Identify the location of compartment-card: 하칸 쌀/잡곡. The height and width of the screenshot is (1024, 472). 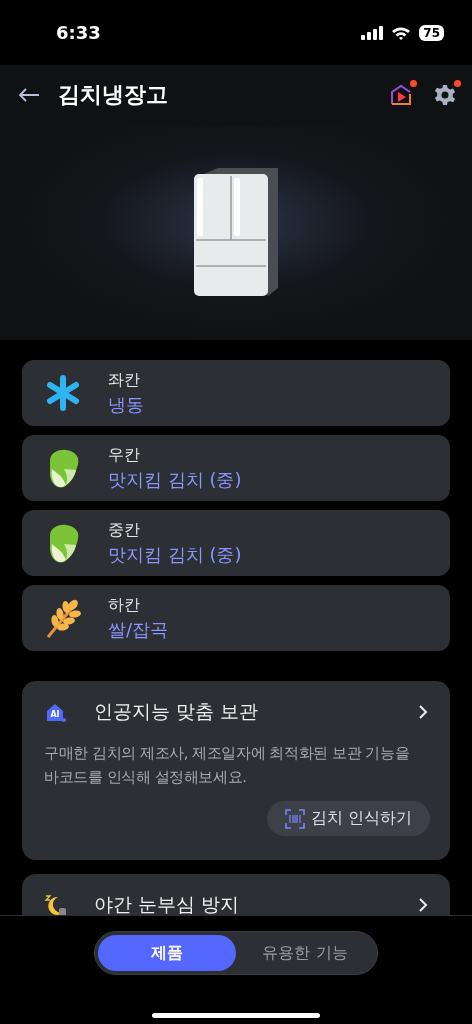
(236, 618).